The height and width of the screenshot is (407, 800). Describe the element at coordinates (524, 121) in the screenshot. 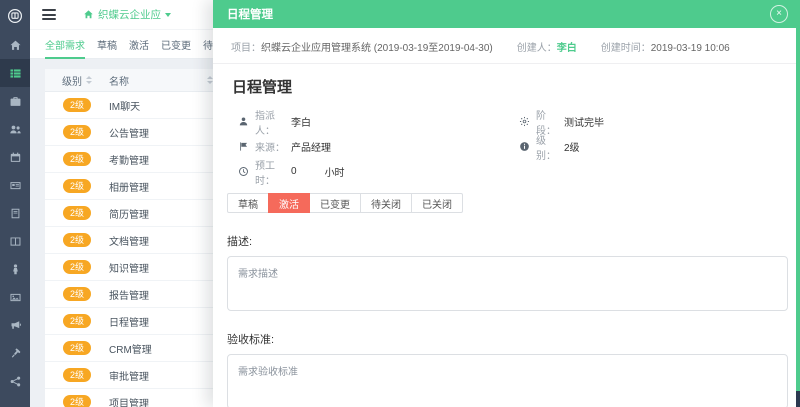

I see `gear-icon` at that location.